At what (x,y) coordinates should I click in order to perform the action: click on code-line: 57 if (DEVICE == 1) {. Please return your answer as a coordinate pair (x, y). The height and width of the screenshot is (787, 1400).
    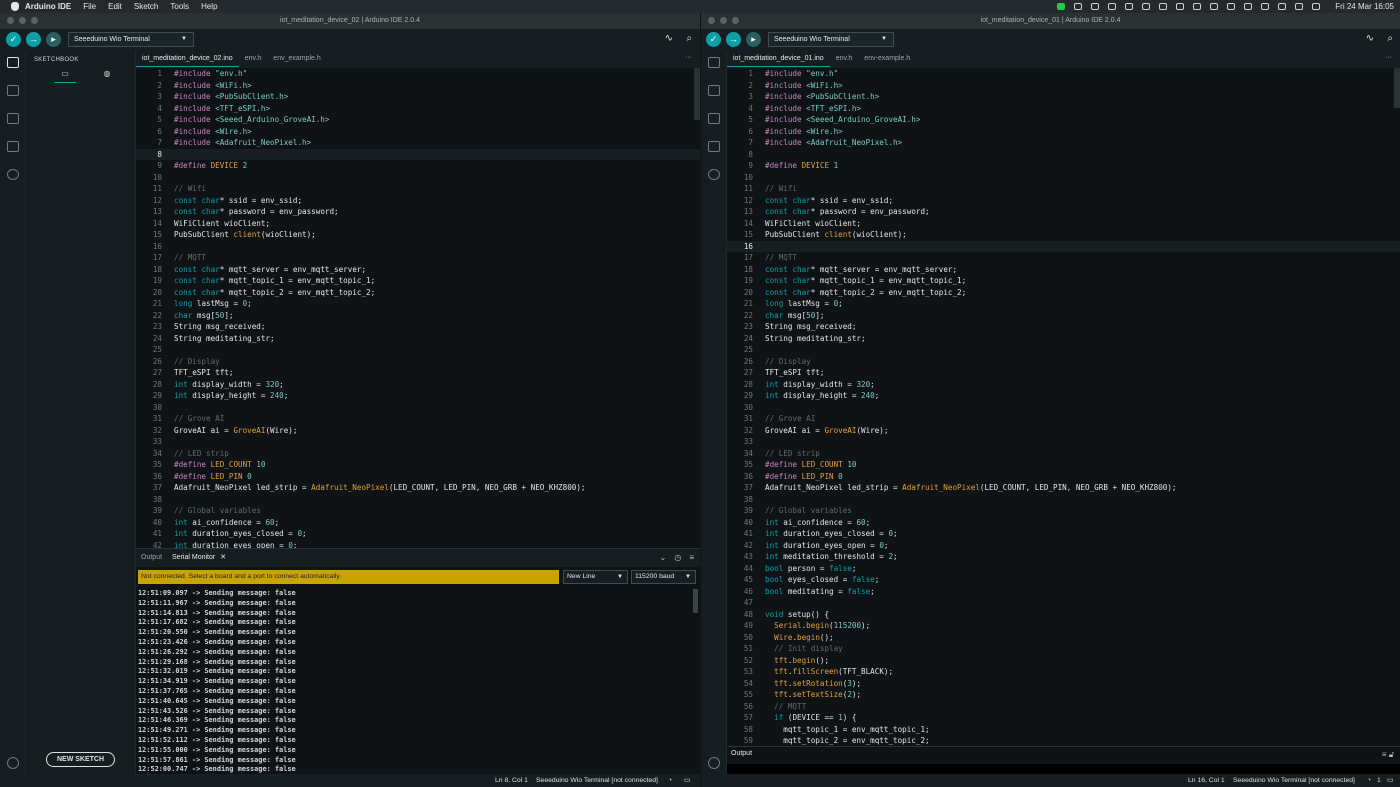
    Looking at the image, I should click on (1063, 718).